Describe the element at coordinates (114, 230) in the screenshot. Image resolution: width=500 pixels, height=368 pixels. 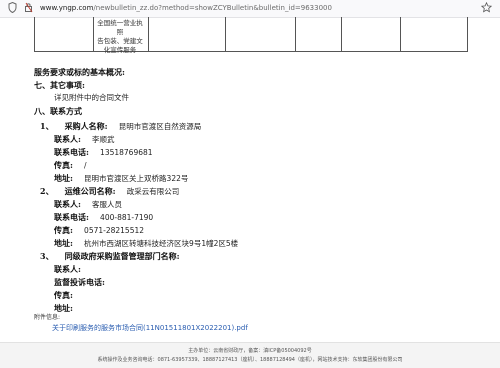
I see `fax-value: 0571-28215512` at that location.